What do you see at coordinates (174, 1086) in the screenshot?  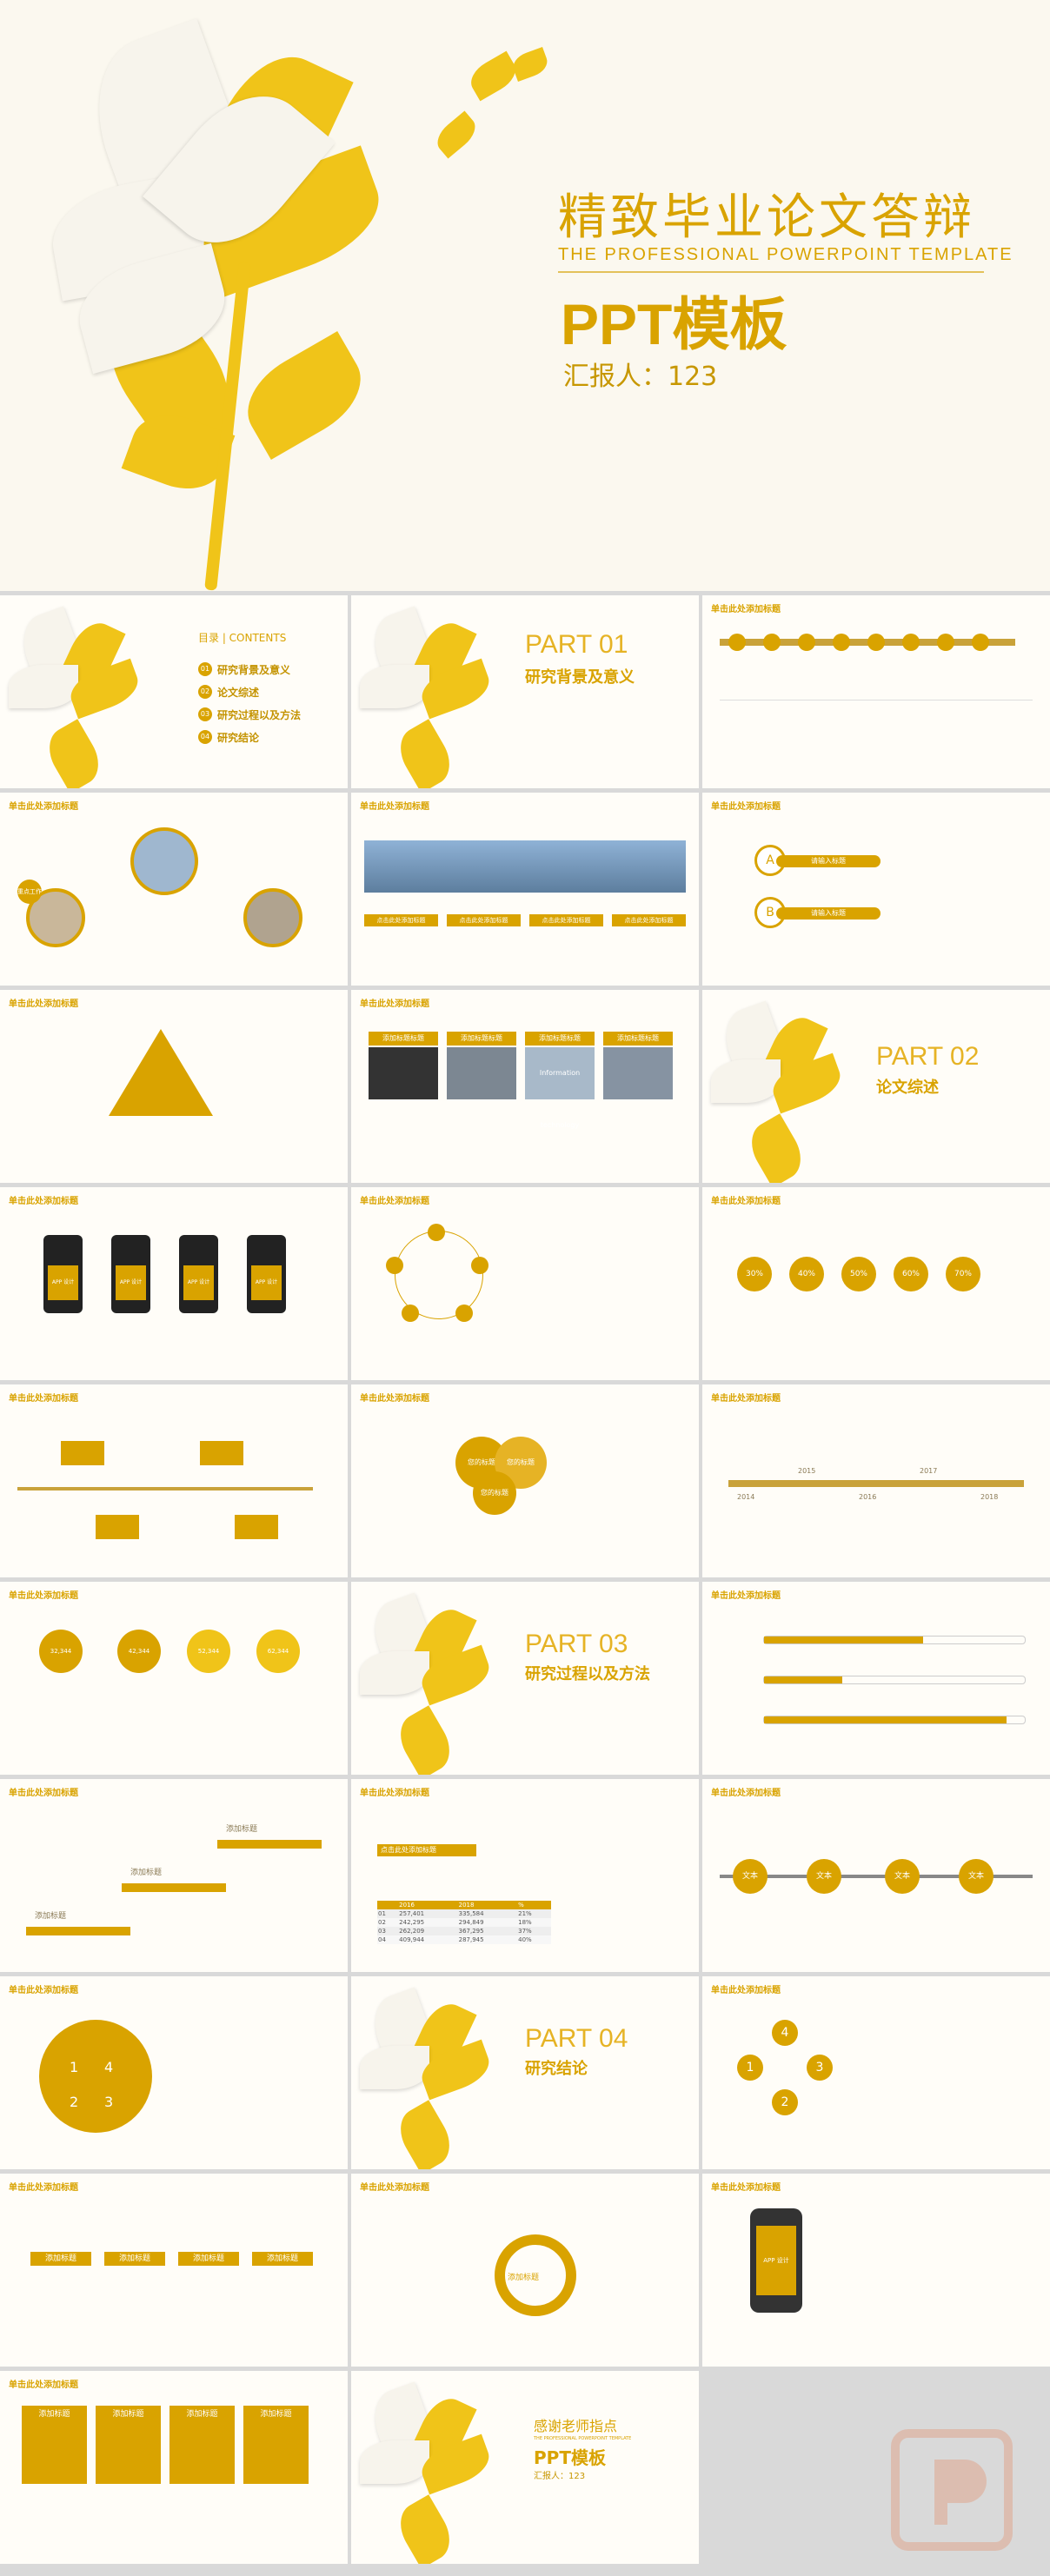 I see `slide-triangle: 单击此处添加标题` at bounding box center [174, 1086].